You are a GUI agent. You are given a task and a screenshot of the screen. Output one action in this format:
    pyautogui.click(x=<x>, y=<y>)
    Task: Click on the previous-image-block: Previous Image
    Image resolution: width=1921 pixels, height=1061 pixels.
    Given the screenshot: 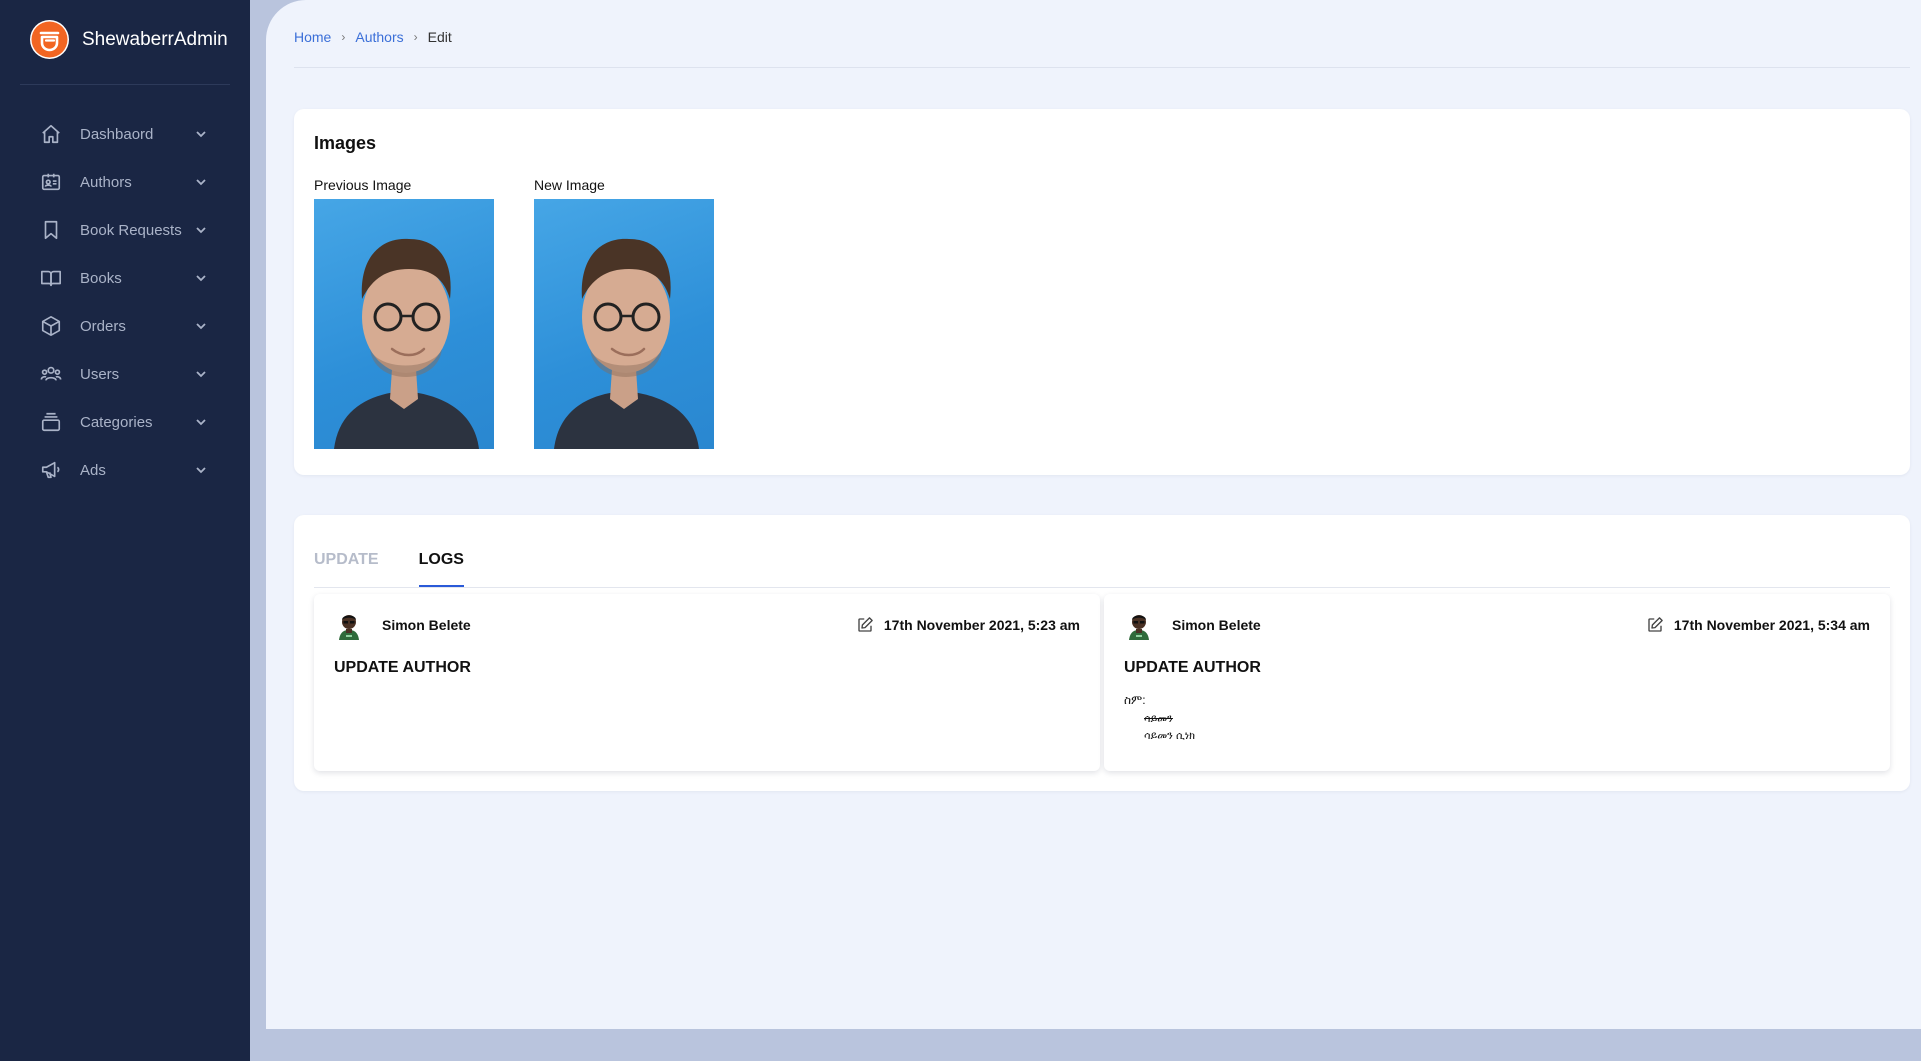 What is the action you would take?
    pyautogui.click(x=404, y=313)
    